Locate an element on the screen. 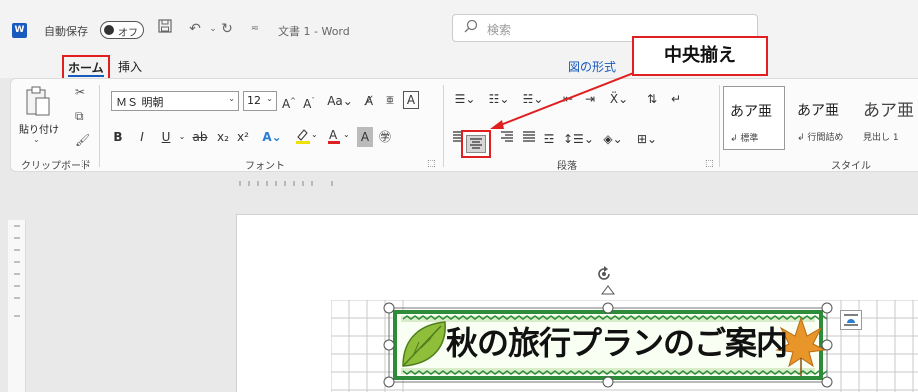 This screenshot has height=392, width=918. align-right-icon is located at coordinates (507, 139).